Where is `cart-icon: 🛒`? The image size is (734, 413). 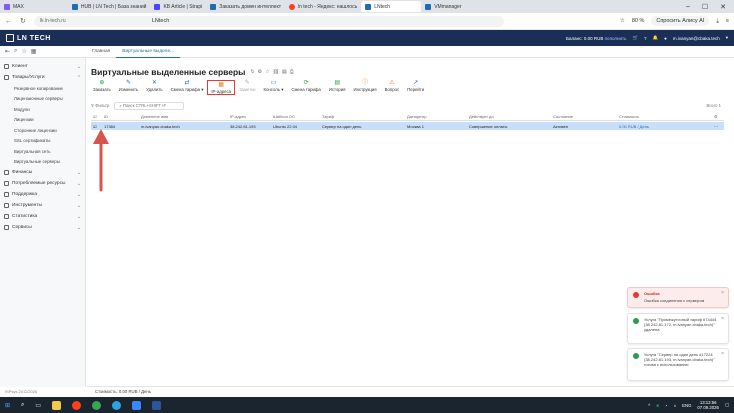 cart-icon: 🛒 is located at coordinates (635, 38).